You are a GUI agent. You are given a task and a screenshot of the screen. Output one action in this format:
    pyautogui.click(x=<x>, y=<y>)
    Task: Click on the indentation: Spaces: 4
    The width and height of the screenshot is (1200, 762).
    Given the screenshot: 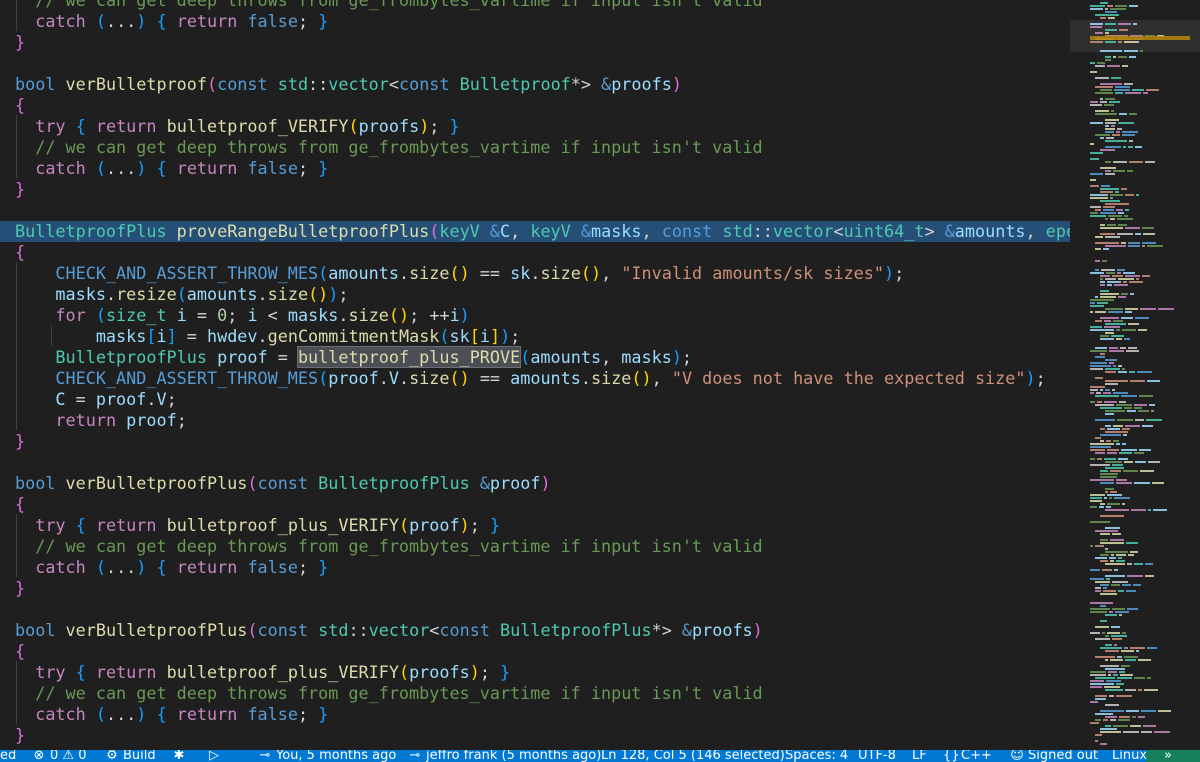 What is the action you would take?
    pyautogui.click(x=816, y=756)
    